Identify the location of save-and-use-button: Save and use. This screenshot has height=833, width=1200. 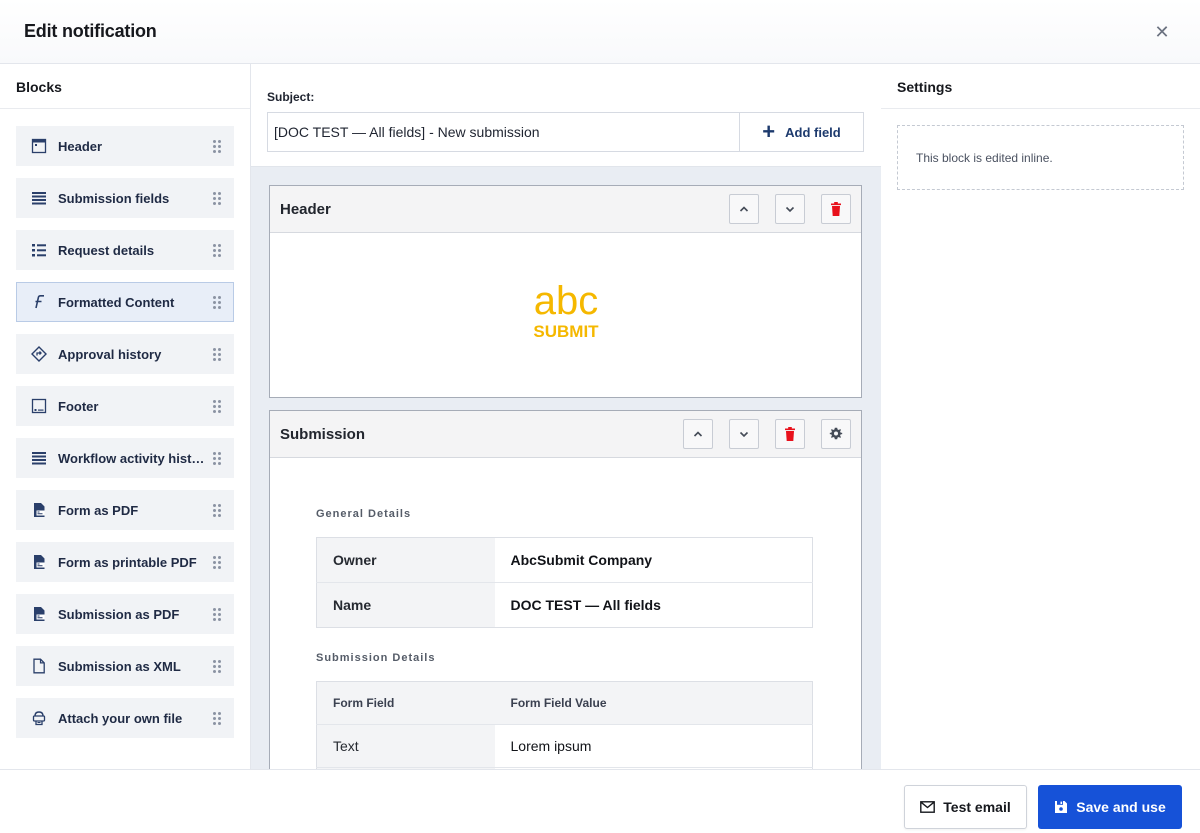
(1110, 807).